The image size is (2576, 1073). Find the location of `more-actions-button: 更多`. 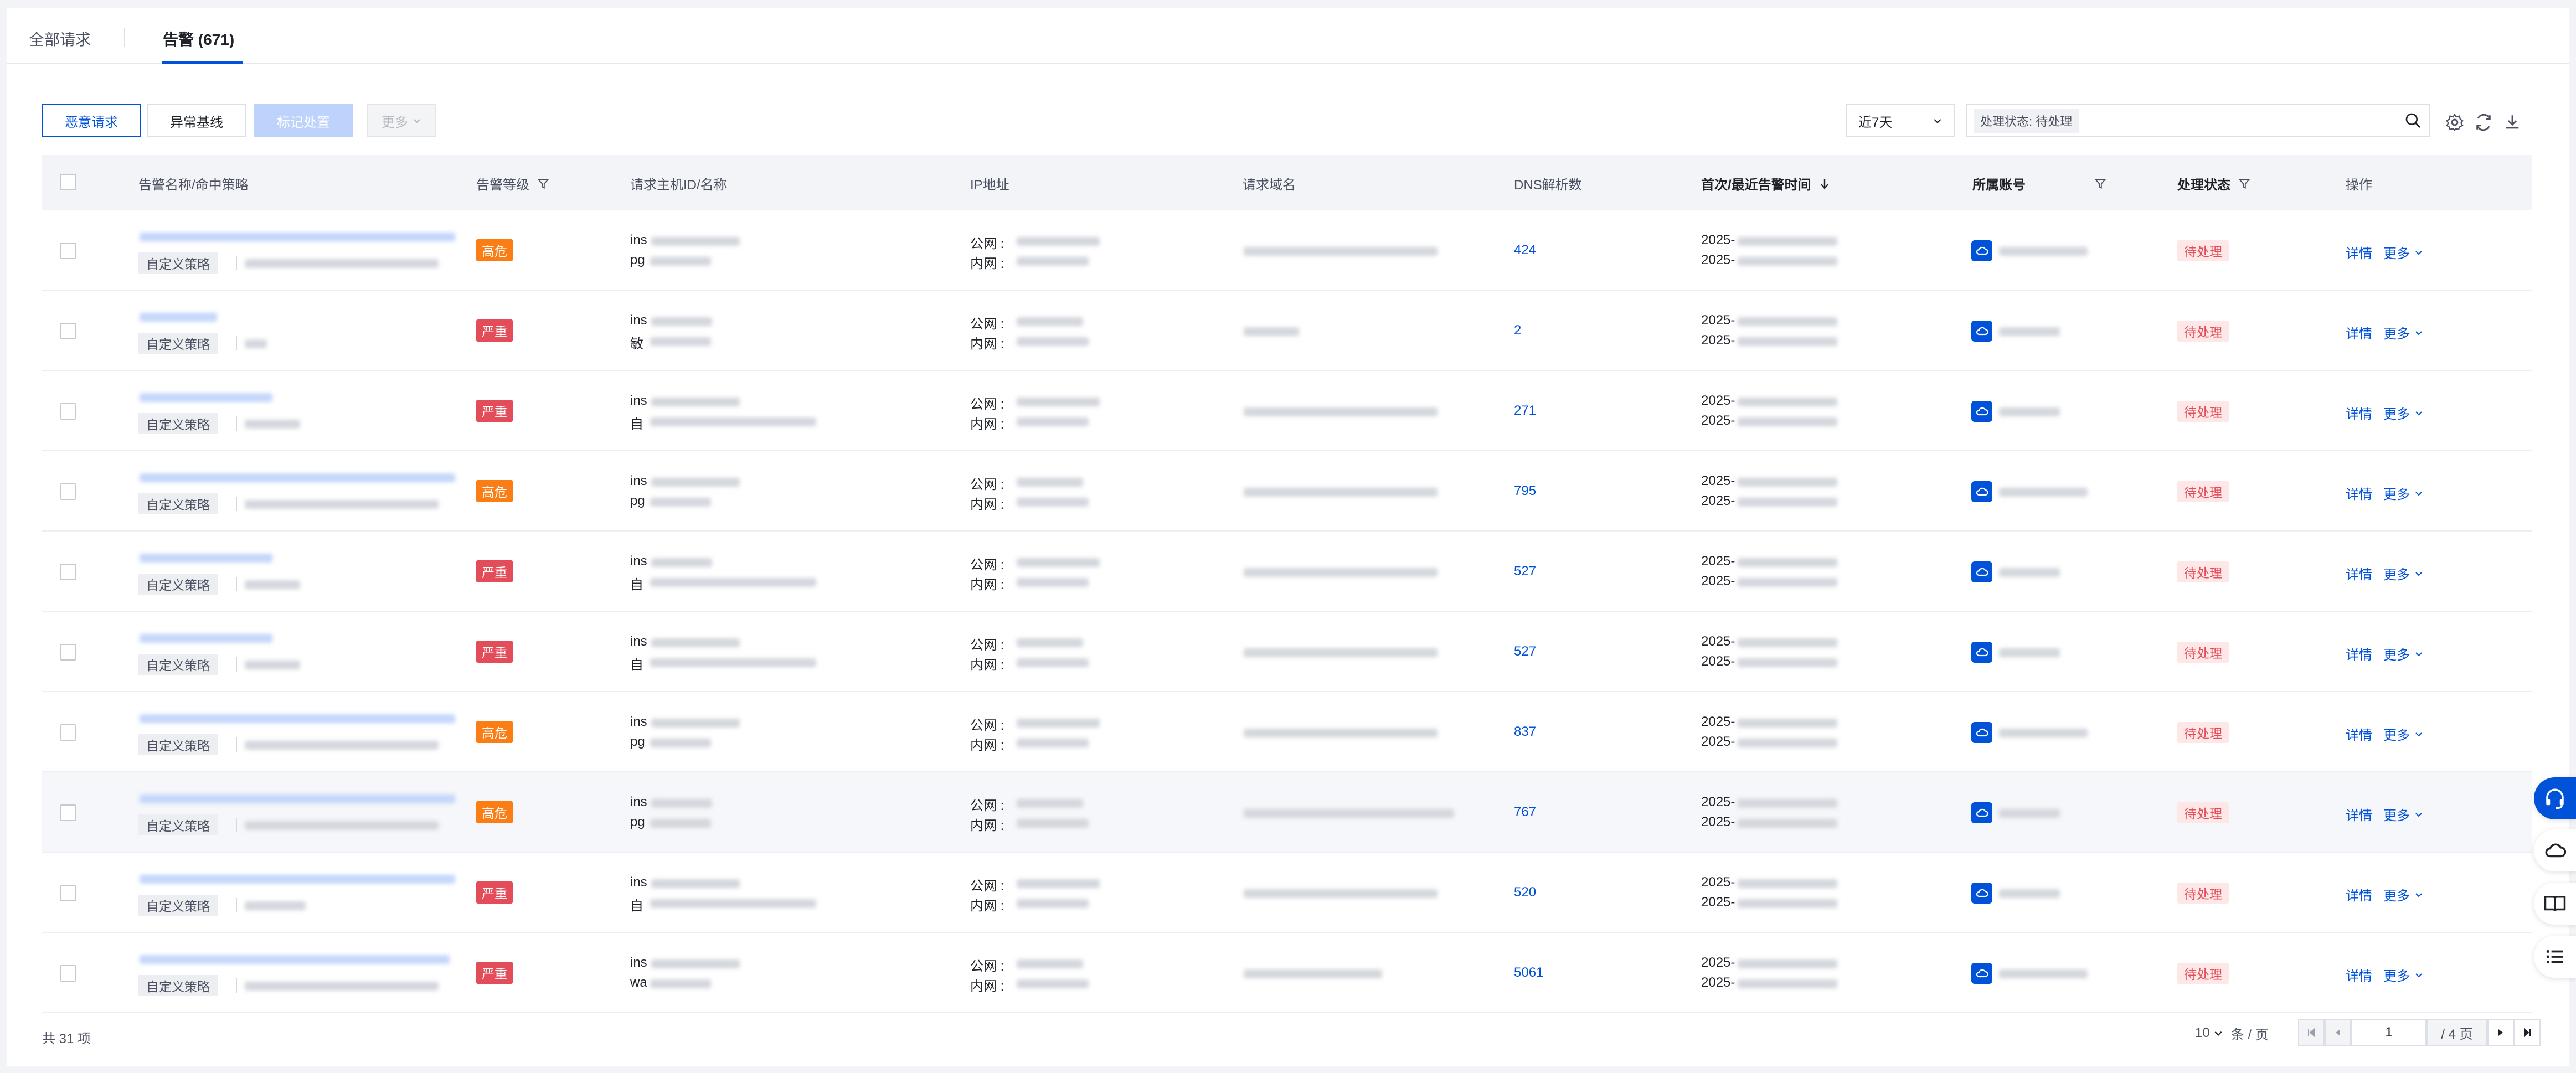

more-actions-button: 更多 is located at coordinates (401, 120).